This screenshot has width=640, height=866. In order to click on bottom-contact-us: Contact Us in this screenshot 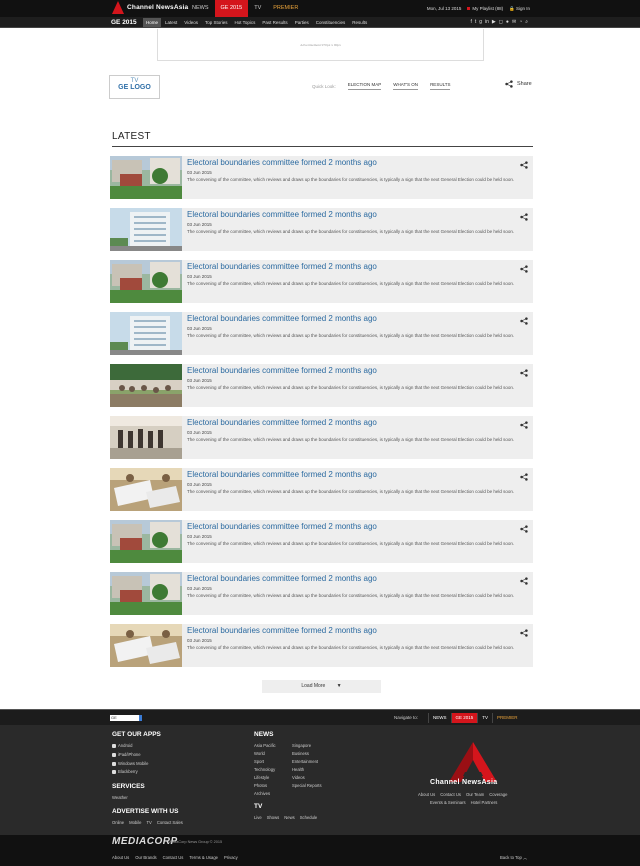, I will do `click(173, 857)`.